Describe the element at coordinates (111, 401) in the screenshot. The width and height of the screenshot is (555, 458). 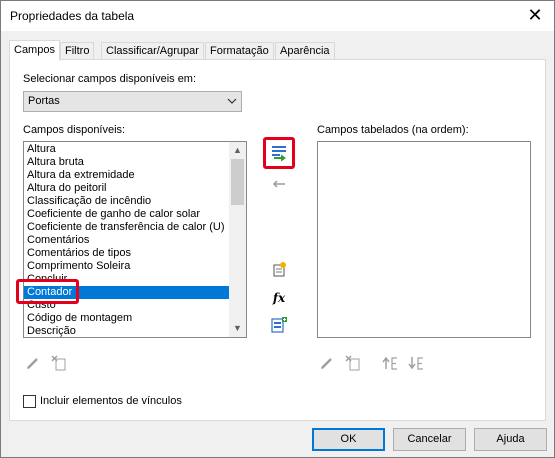
I see `include-links-label: Incluir elementos de vínculos` at that location.